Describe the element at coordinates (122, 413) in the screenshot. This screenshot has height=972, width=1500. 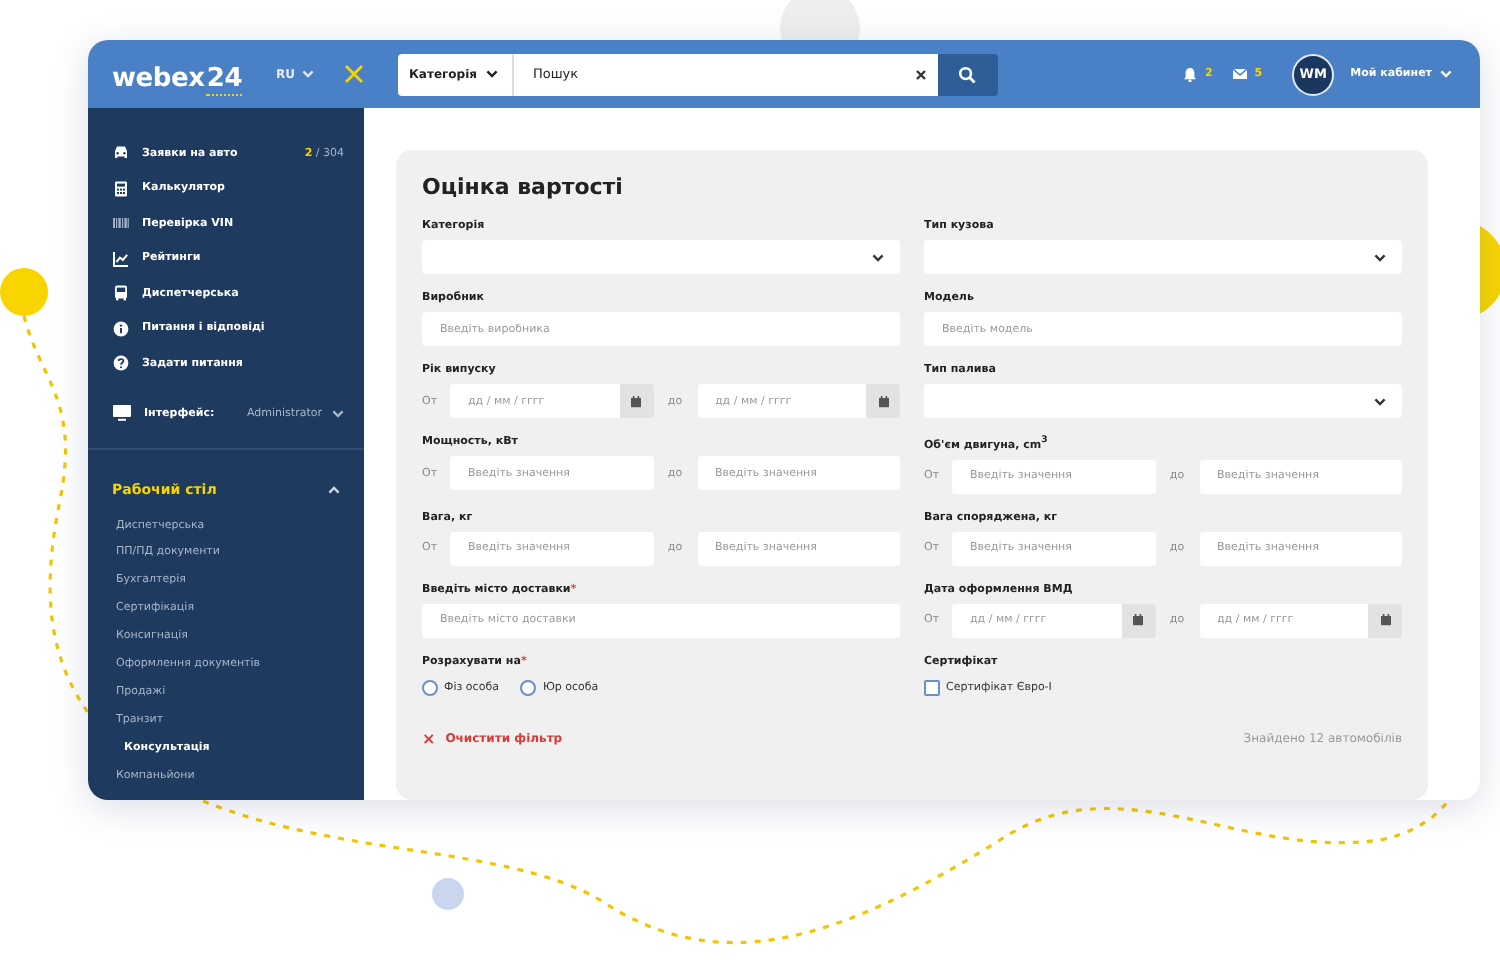
I see `monitor-icon` at that location.